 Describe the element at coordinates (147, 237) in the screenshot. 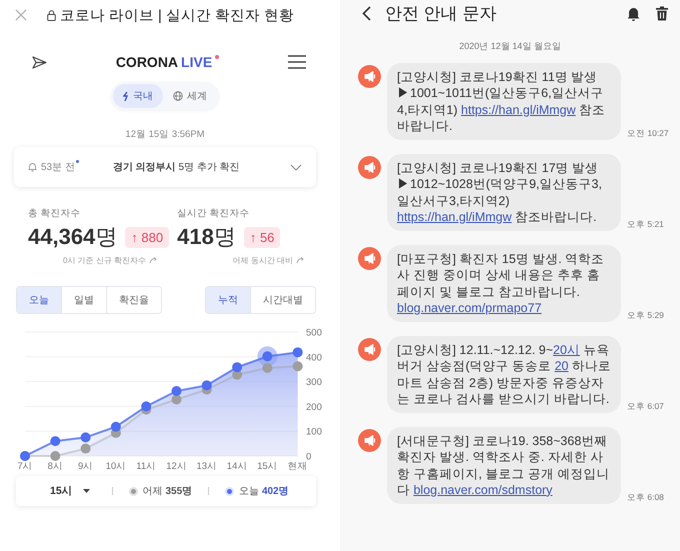

I see `change-badge: ↑ 880` at that location.